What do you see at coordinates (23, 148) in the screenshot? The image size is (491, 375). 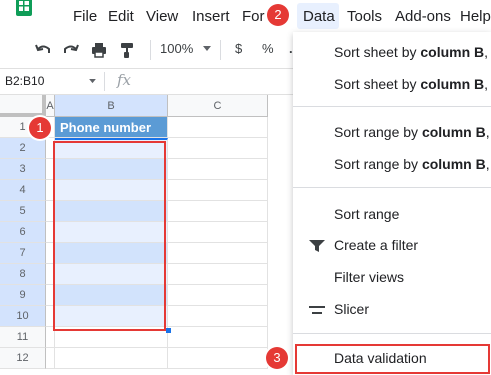 I see `row-header: 2` at bounding box center [23, 148].